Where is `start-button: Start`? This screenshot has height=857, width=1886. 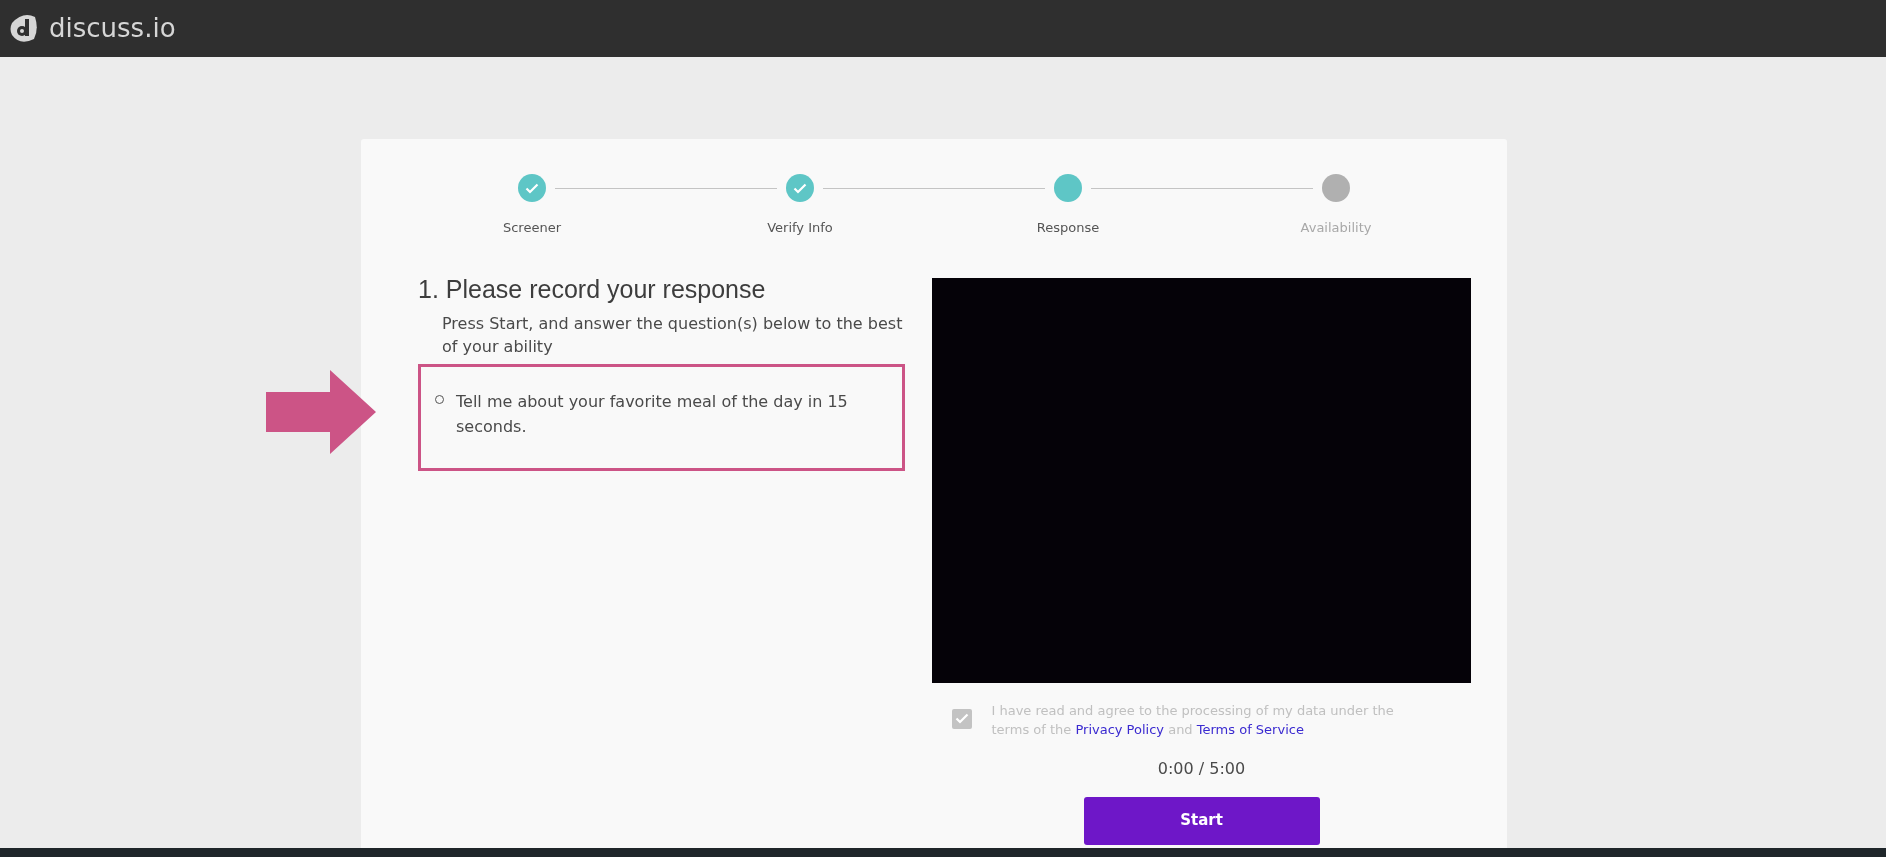
start-button: Start is located at coordinates (1201, 820).